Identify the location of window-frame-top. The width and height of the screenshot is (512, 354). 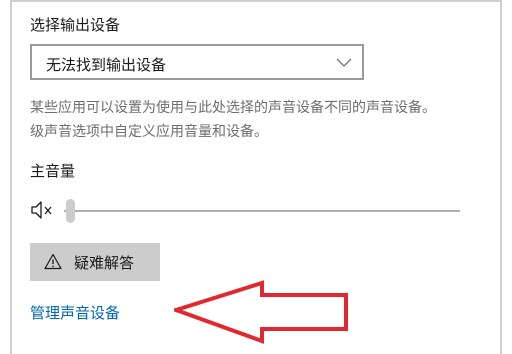
(256, 1).